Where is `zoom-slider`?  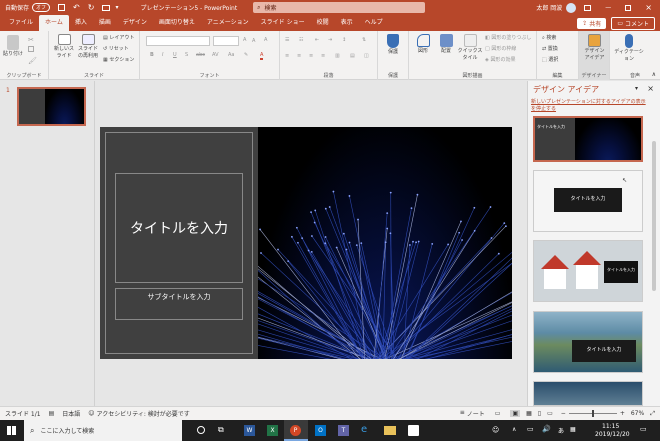 zoom-slider is located at coordinates (592, 413).